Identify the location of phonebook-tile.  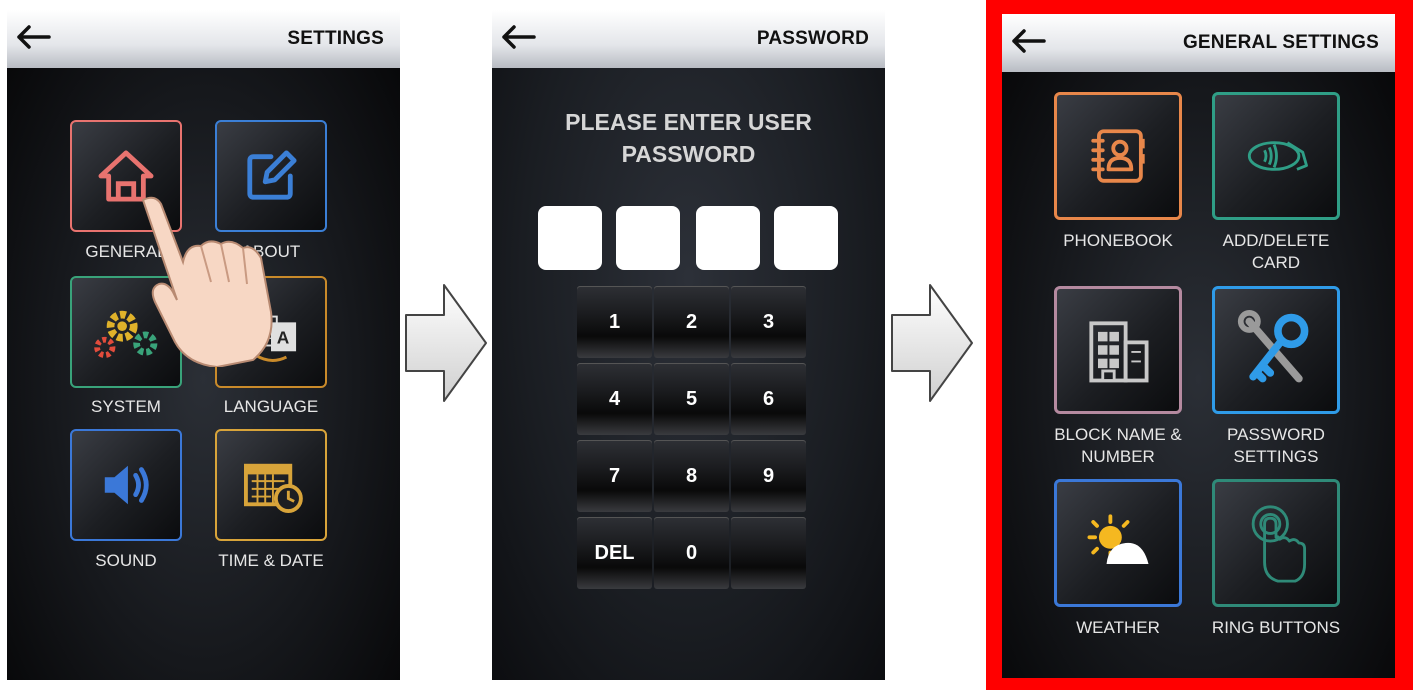
(1118, 156).